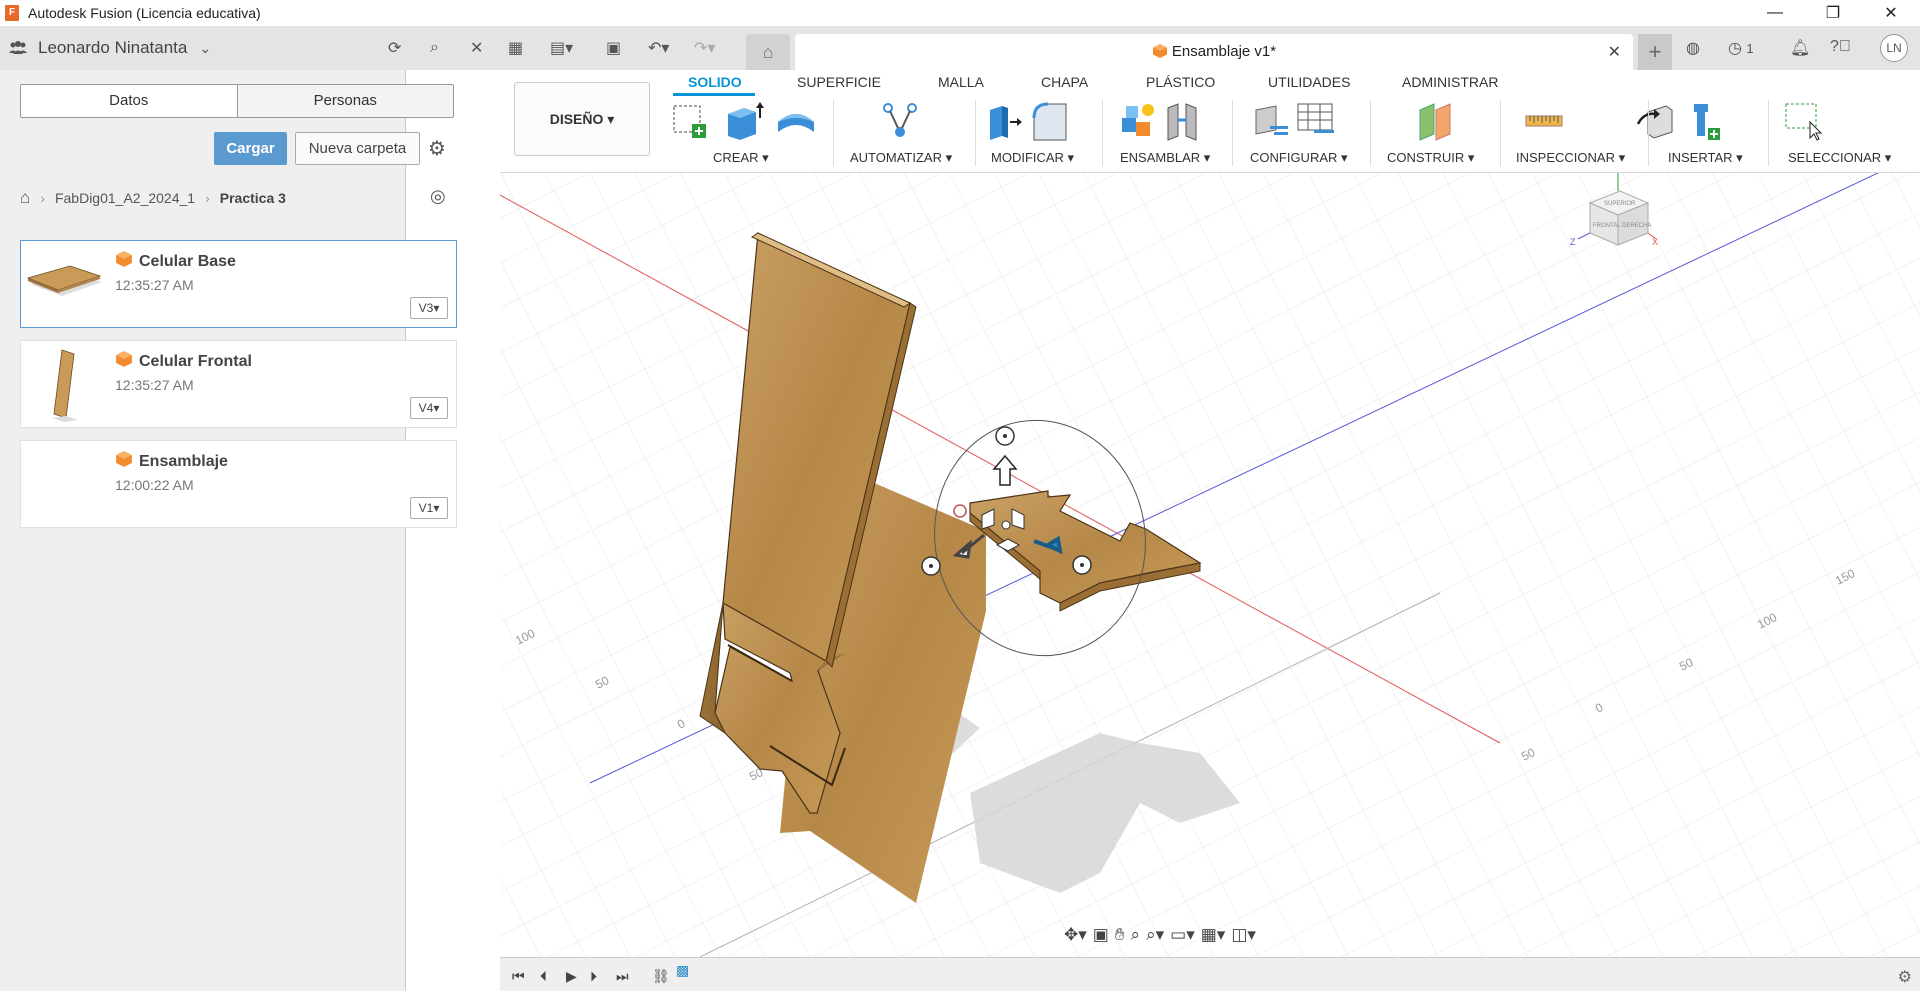 The height and width of the screenshot is (991, 1920). Describe the element at coordinates (125, 198) in the screenshot. I see `breadcrumb-project: FabDig01_A2_2024_1` at that location.